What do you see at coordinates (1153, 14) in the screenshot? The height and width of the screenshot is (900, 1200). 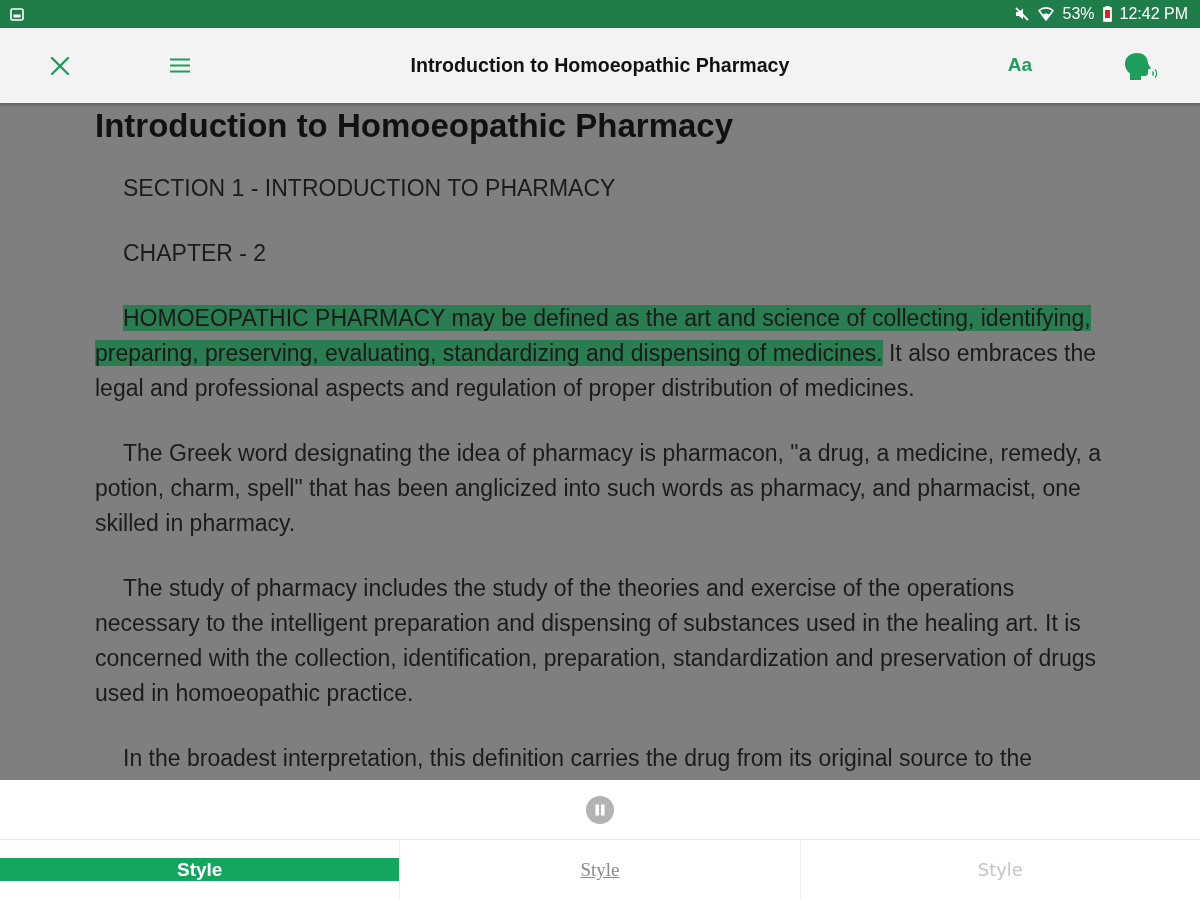 I see `clock-time: 12:42 PM` at bounding box center [1153, 14].